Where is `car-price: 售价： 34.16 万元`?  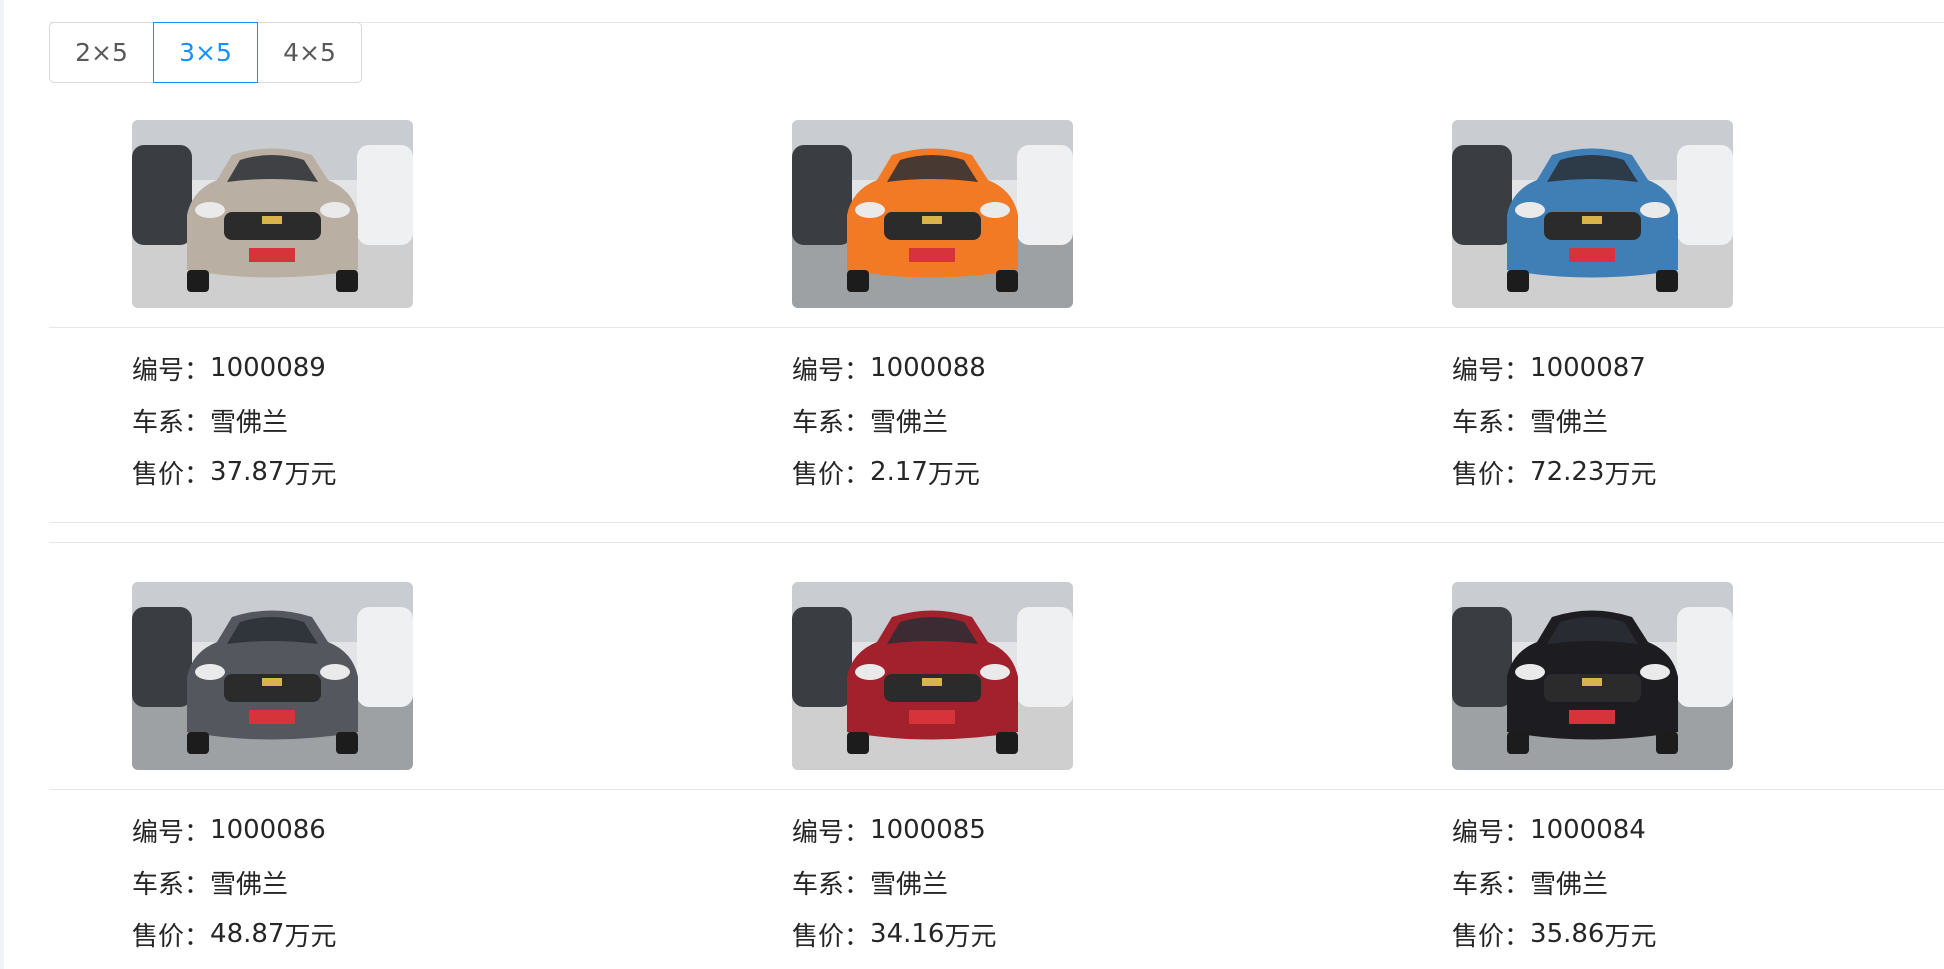
car-price: 售价： 34.16 万元 is located at coordinates (1072, 934).